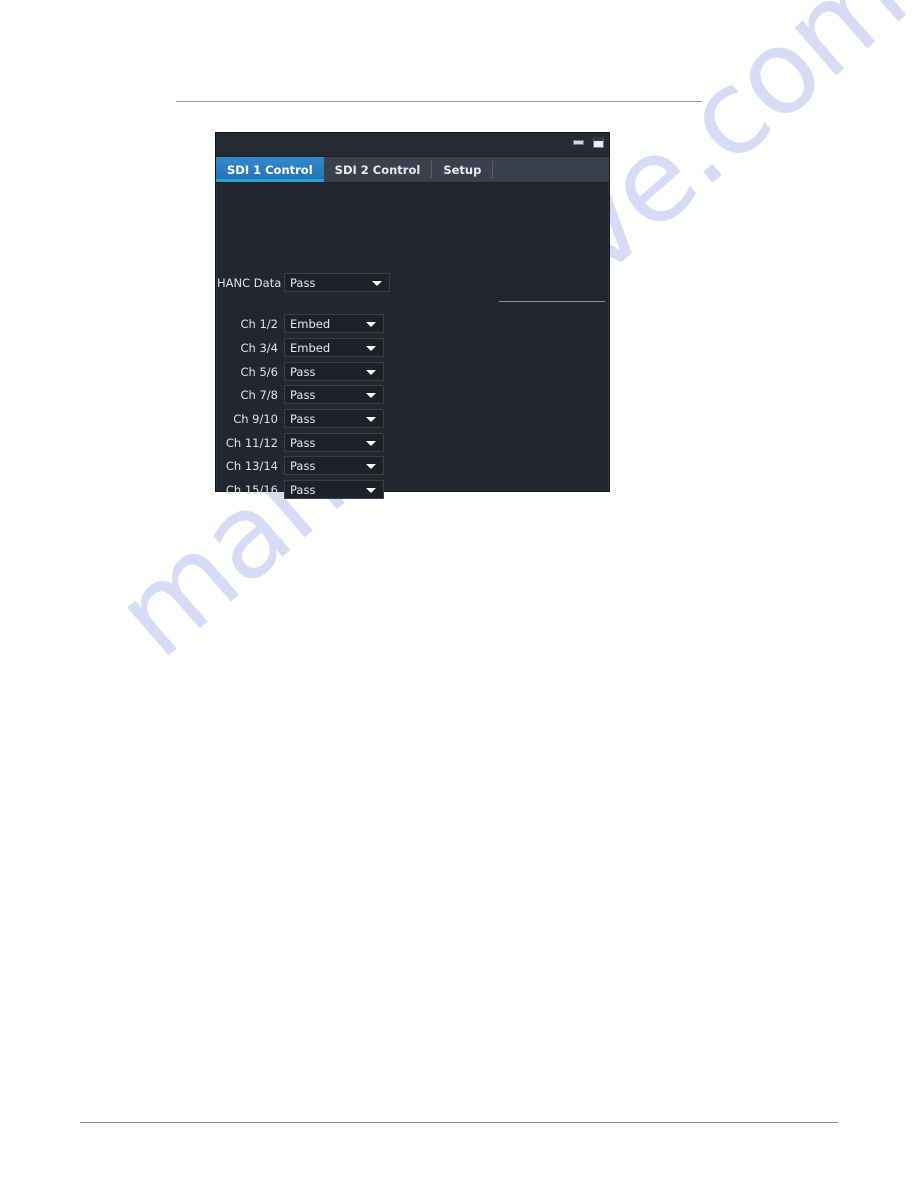 The height and width of the screenshot is (1188, 918). Describe the element at coordinates (259, 394) in the screenshot. I see `ch-7-8-label: Ch 7/8` at that location.